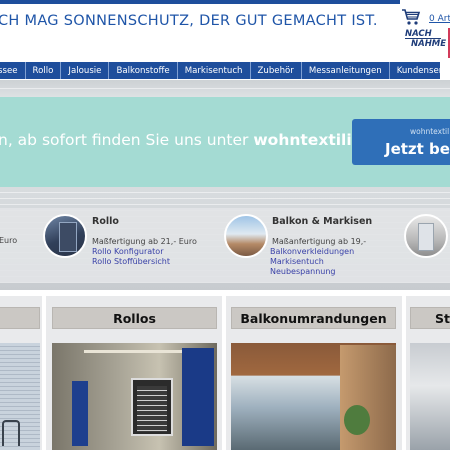  I want to click on balkonverkleidungen-link: Balkonverkleidungen, so click(312, 251).